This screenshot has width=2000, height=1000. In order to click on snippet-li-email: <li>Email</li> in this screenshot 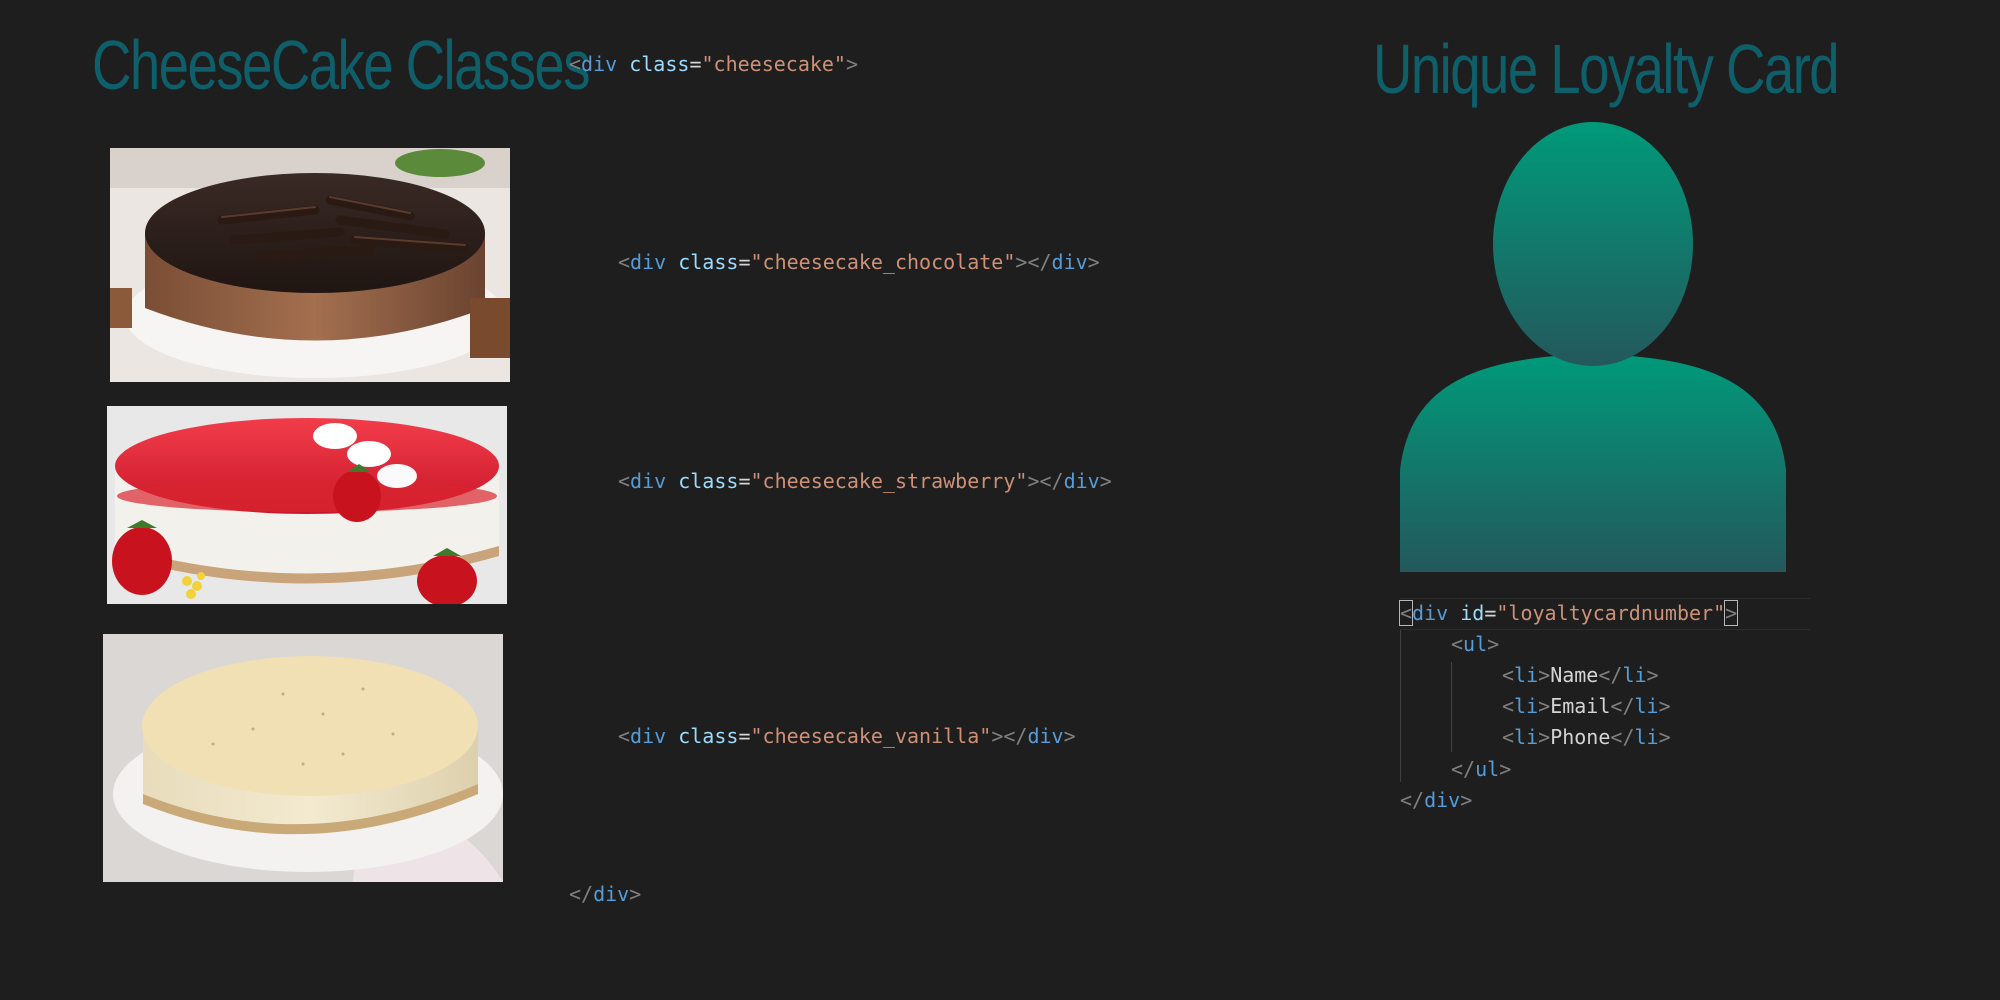, I will do `click(1586, 706)`.